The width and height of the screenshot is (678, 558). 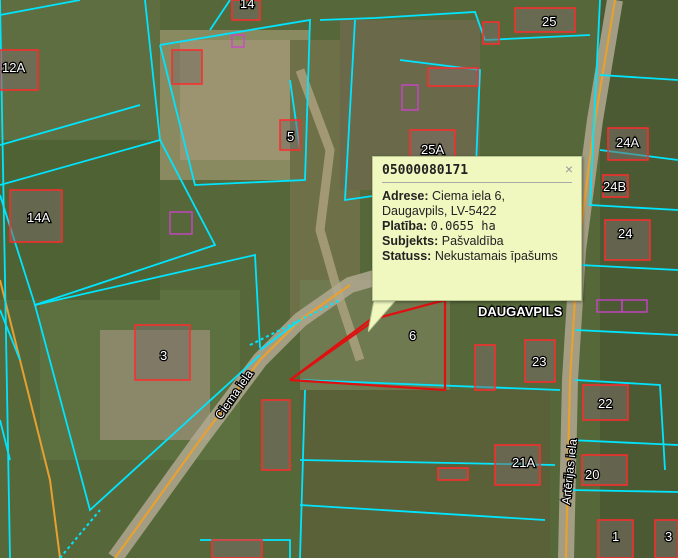 What do you see at coordinates (539, 361) in the screenshot?
I see `parcel-number: 23` at bounding box center [539, 361].